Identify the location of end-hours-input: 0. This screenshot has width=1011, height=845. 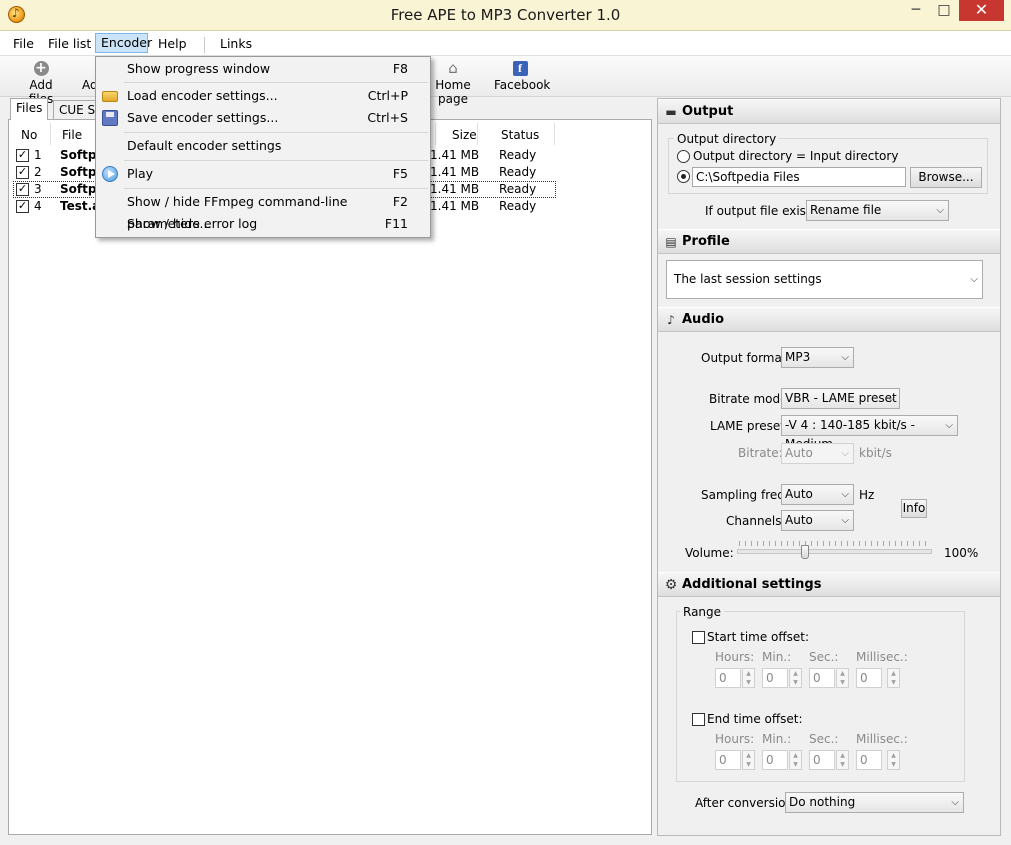
(728, 760).